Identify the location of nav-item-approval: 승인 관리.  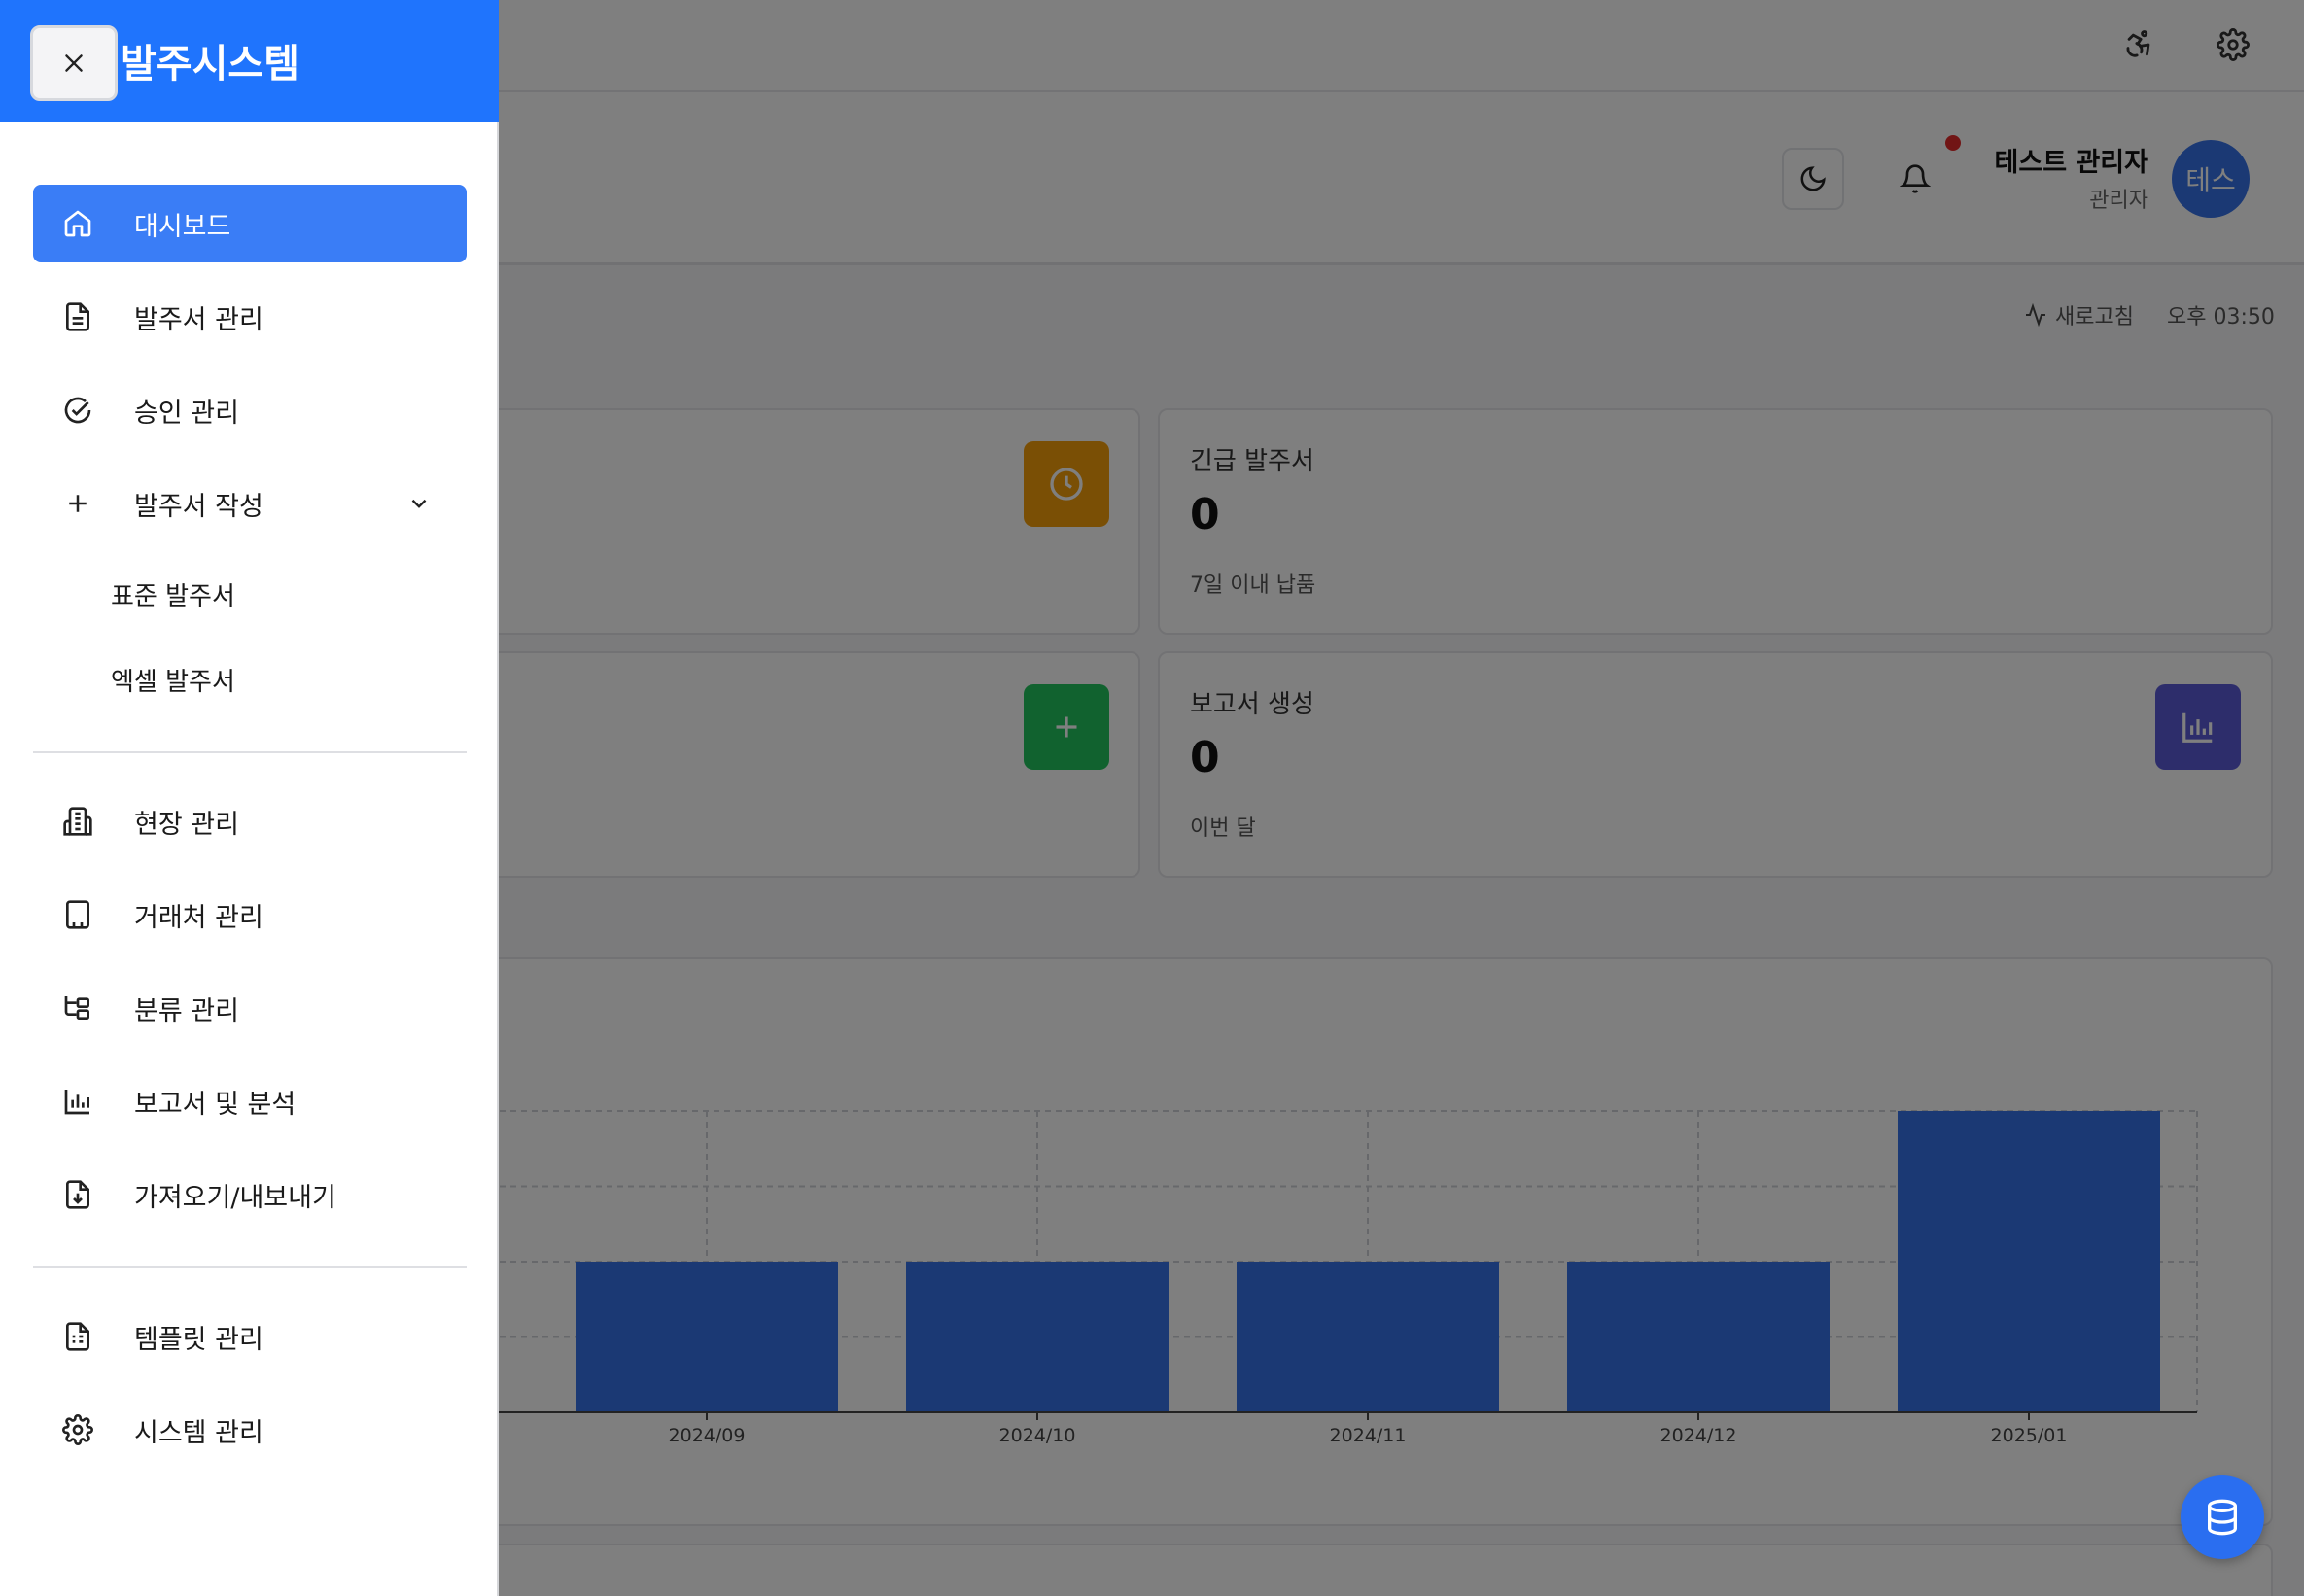
(250, 410).